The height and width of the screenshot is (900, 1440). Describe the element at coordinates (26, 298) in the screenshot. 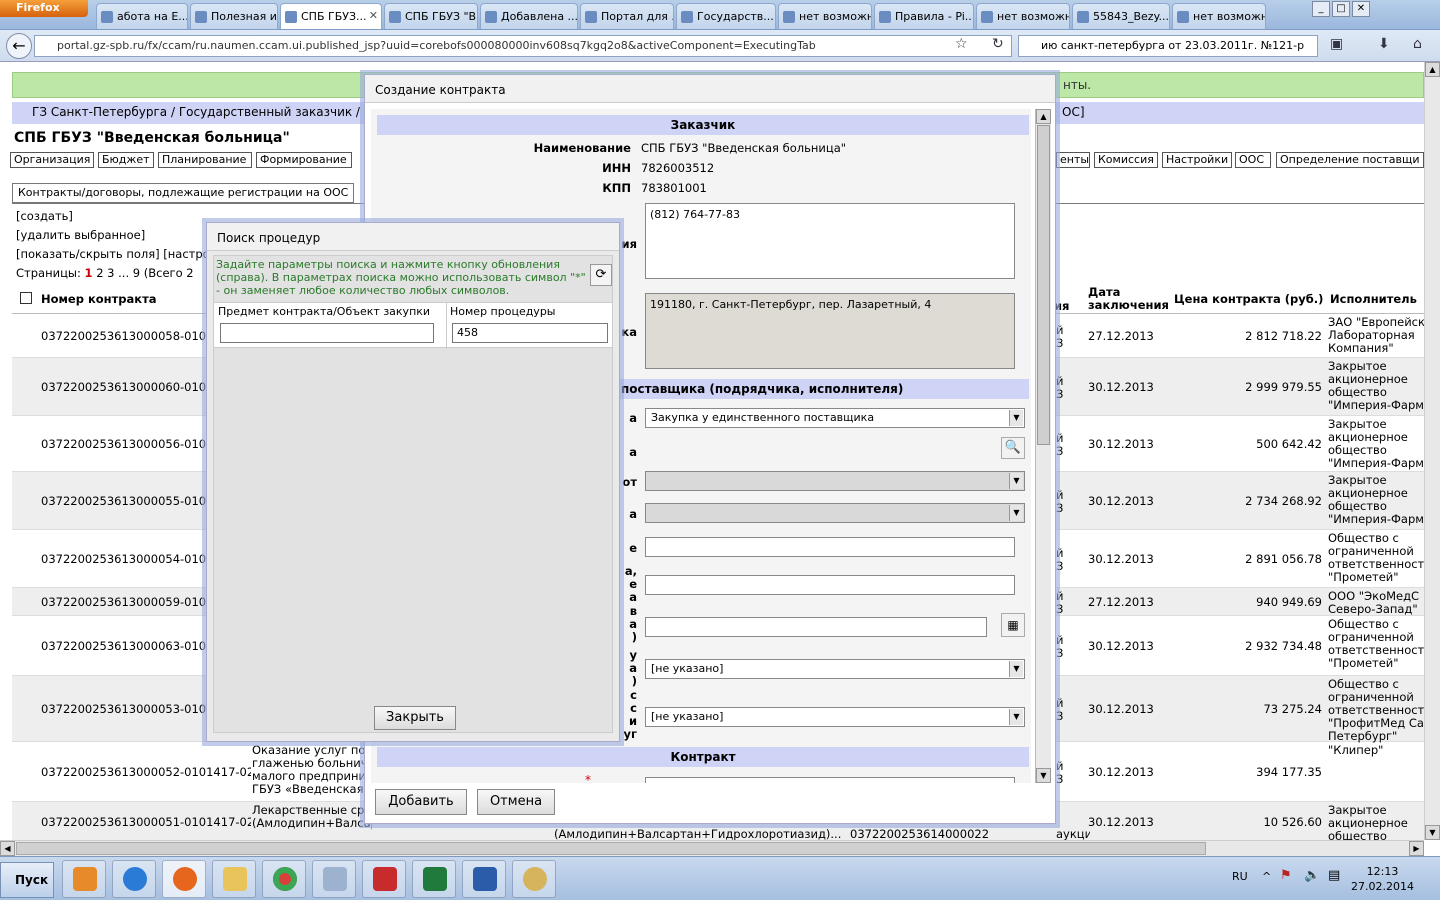

I see `select-all-checkbox` at that location.